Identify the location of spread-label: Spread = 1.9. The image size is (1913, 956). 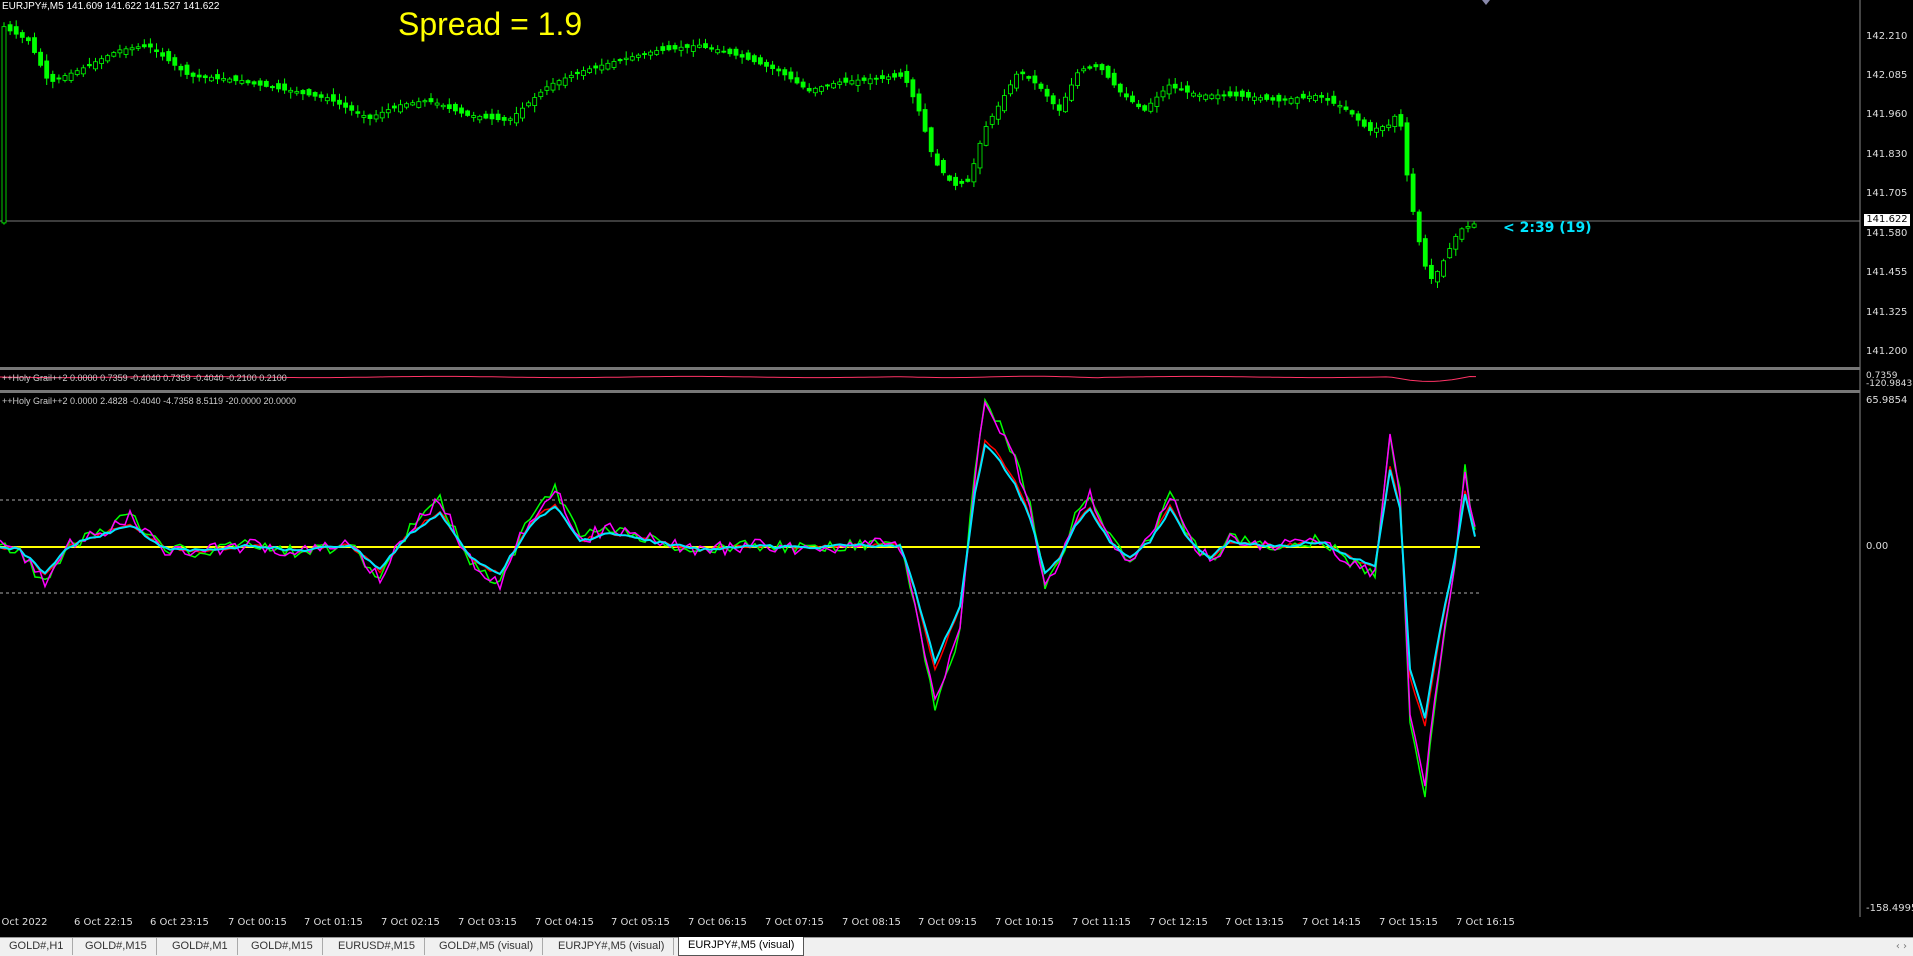
(490, 24).